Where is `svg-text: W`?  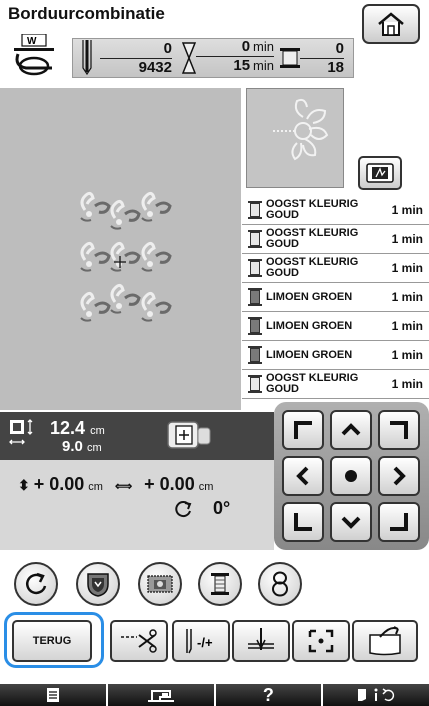 svg-text: W is located at coordinates (32, 41).